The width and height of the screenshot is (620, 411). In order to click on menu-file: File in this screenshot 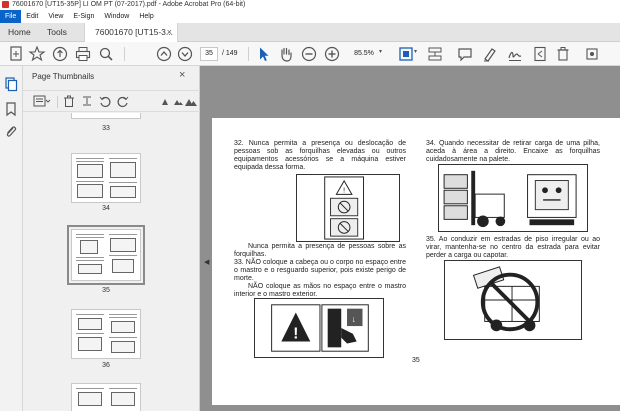, I will do `click(11, 16)`.